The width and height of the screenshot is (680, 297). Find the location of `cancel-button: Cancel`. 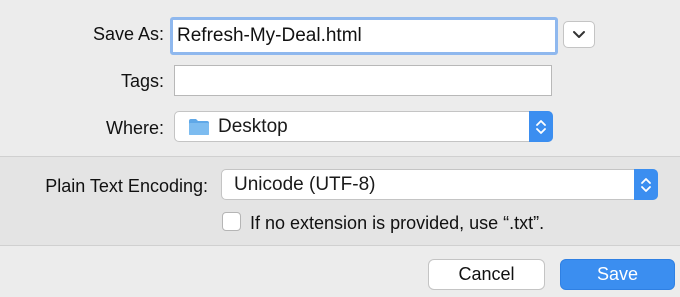

cancel-button: Cancel is located at coordinates (486, 274).